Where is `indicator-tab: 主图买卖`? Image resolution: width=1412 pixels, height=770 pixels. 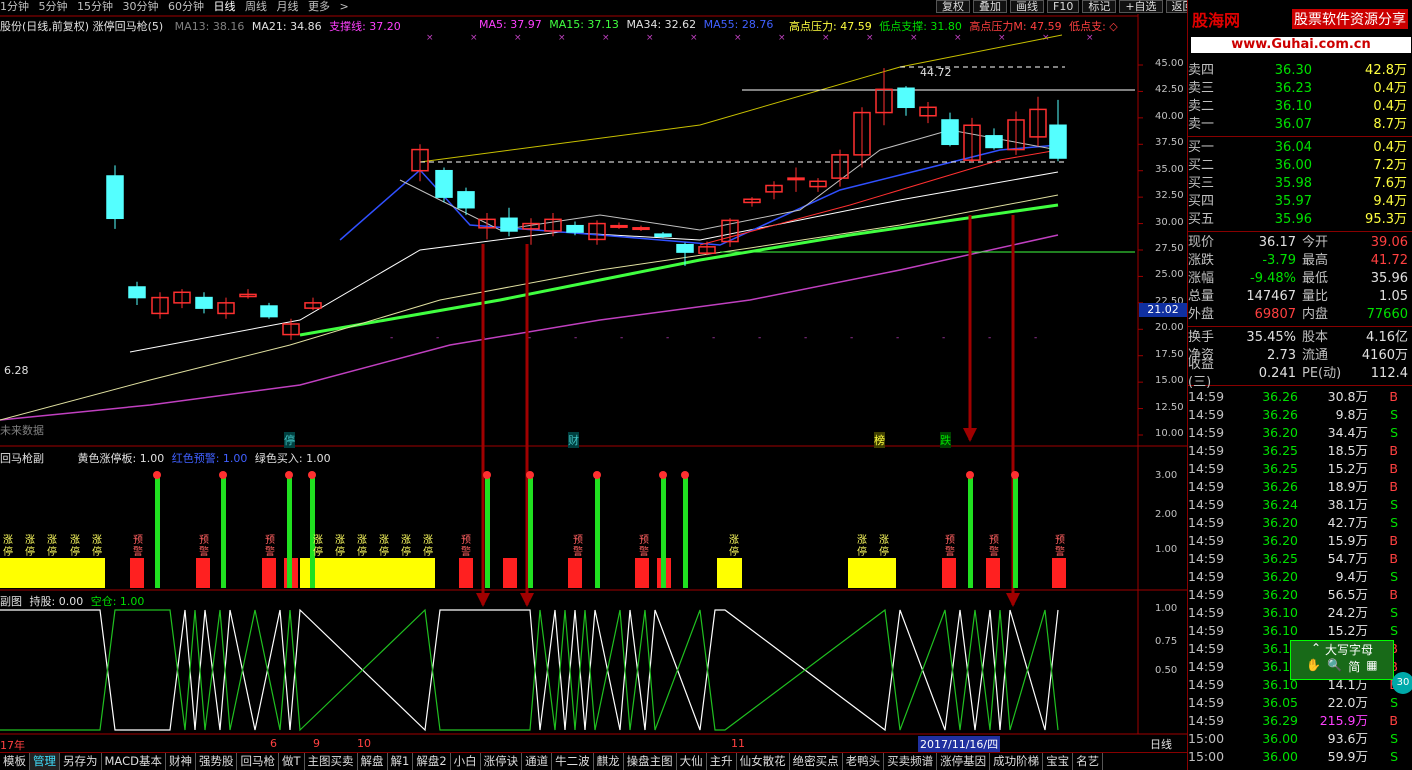
indicator-tab: 主图买卖 is located at coordinates (331, 761).